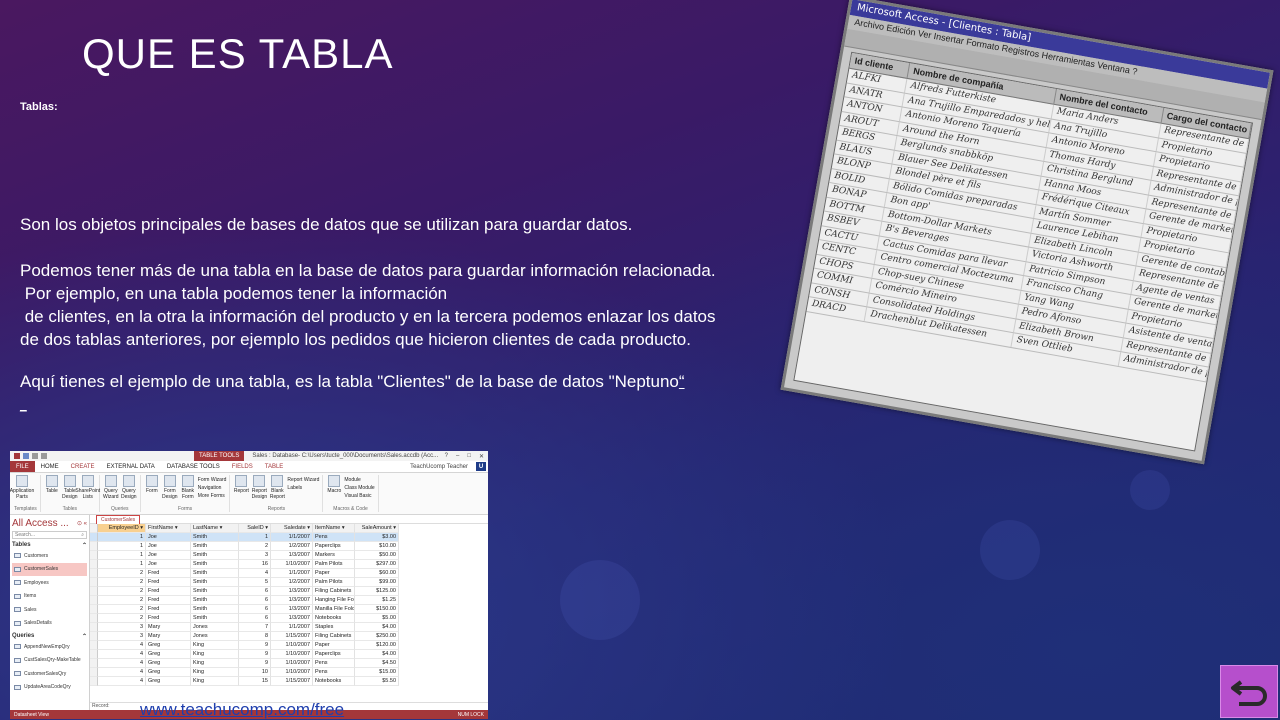 Image resolution: width=1280 pixels, height=720 pixels. Describe the element at coordinates (122, 528) in the screenshot. I see `column-header: EmployeeID ▾` at that location.